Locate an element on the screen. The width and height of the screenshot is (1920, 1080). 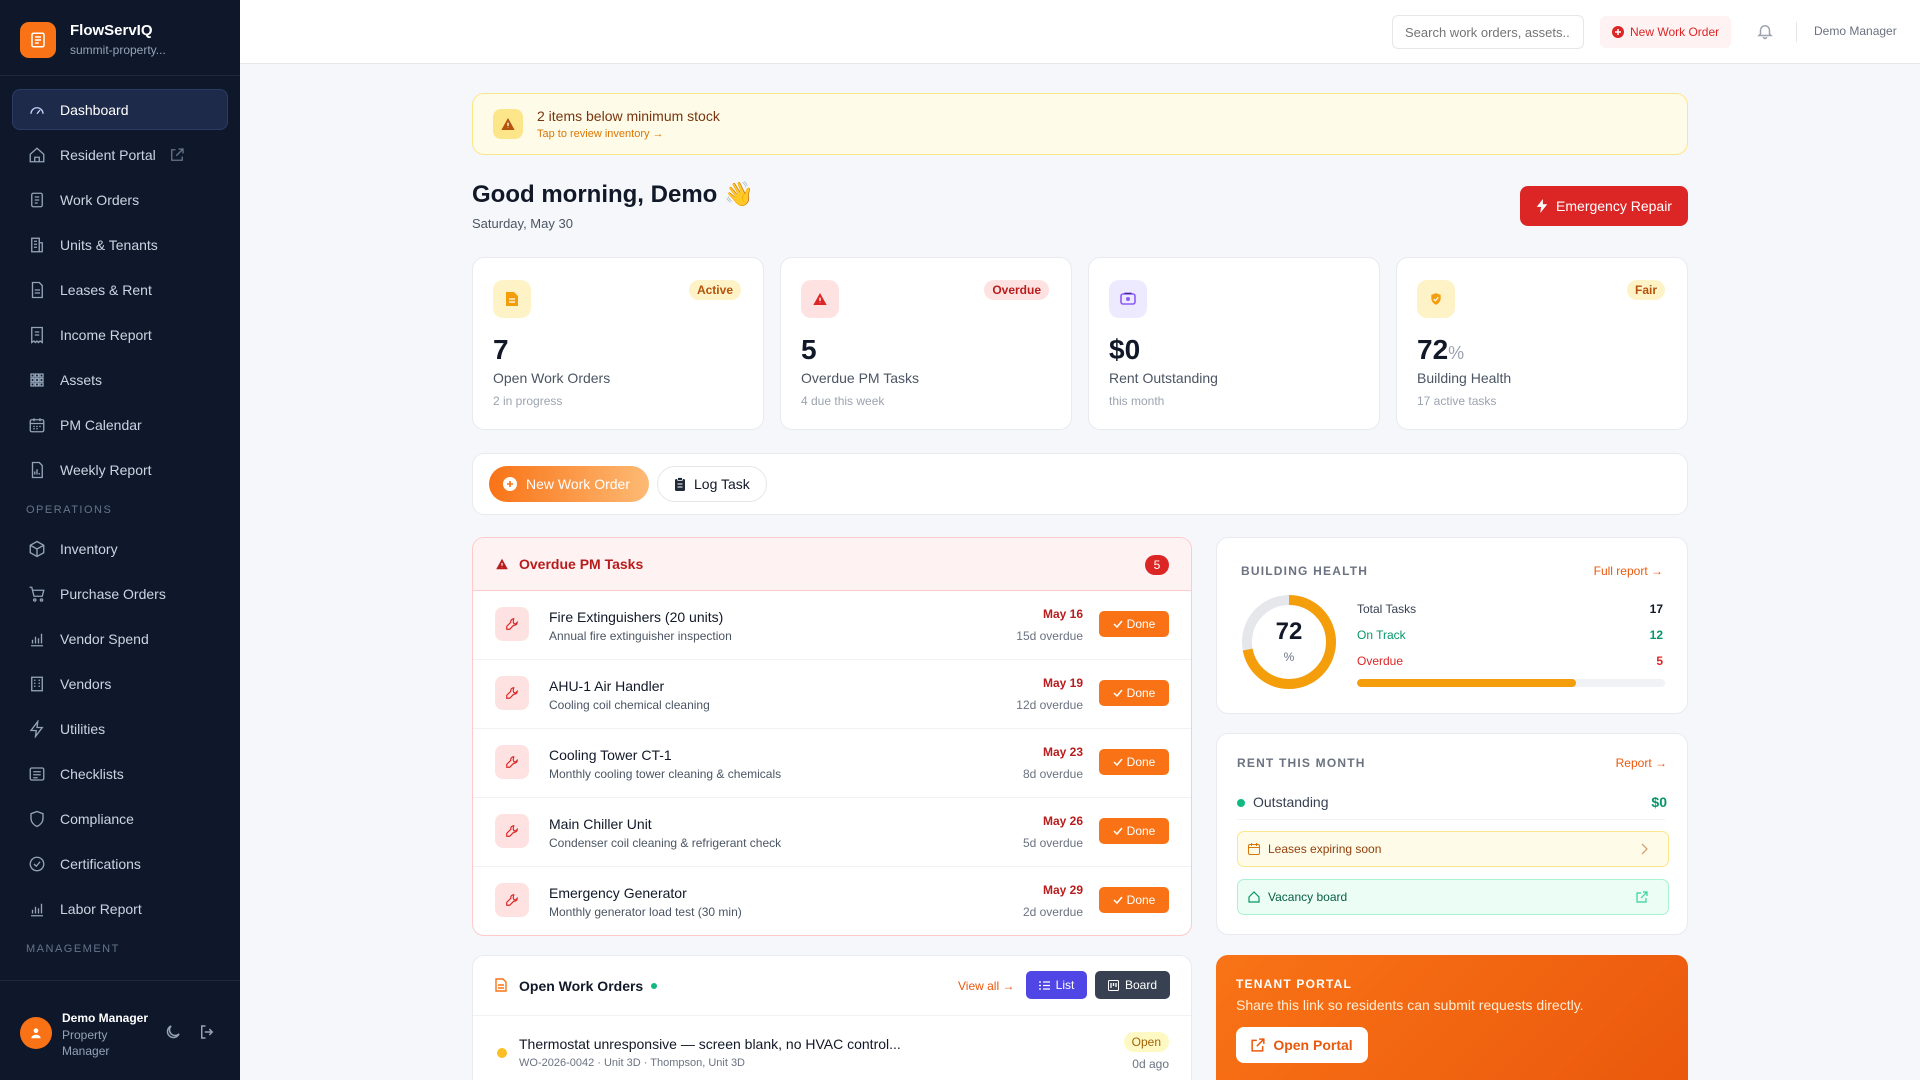
sidebar-item-vendor-spend: Vendor Spend is located at coordinates (120, 638).